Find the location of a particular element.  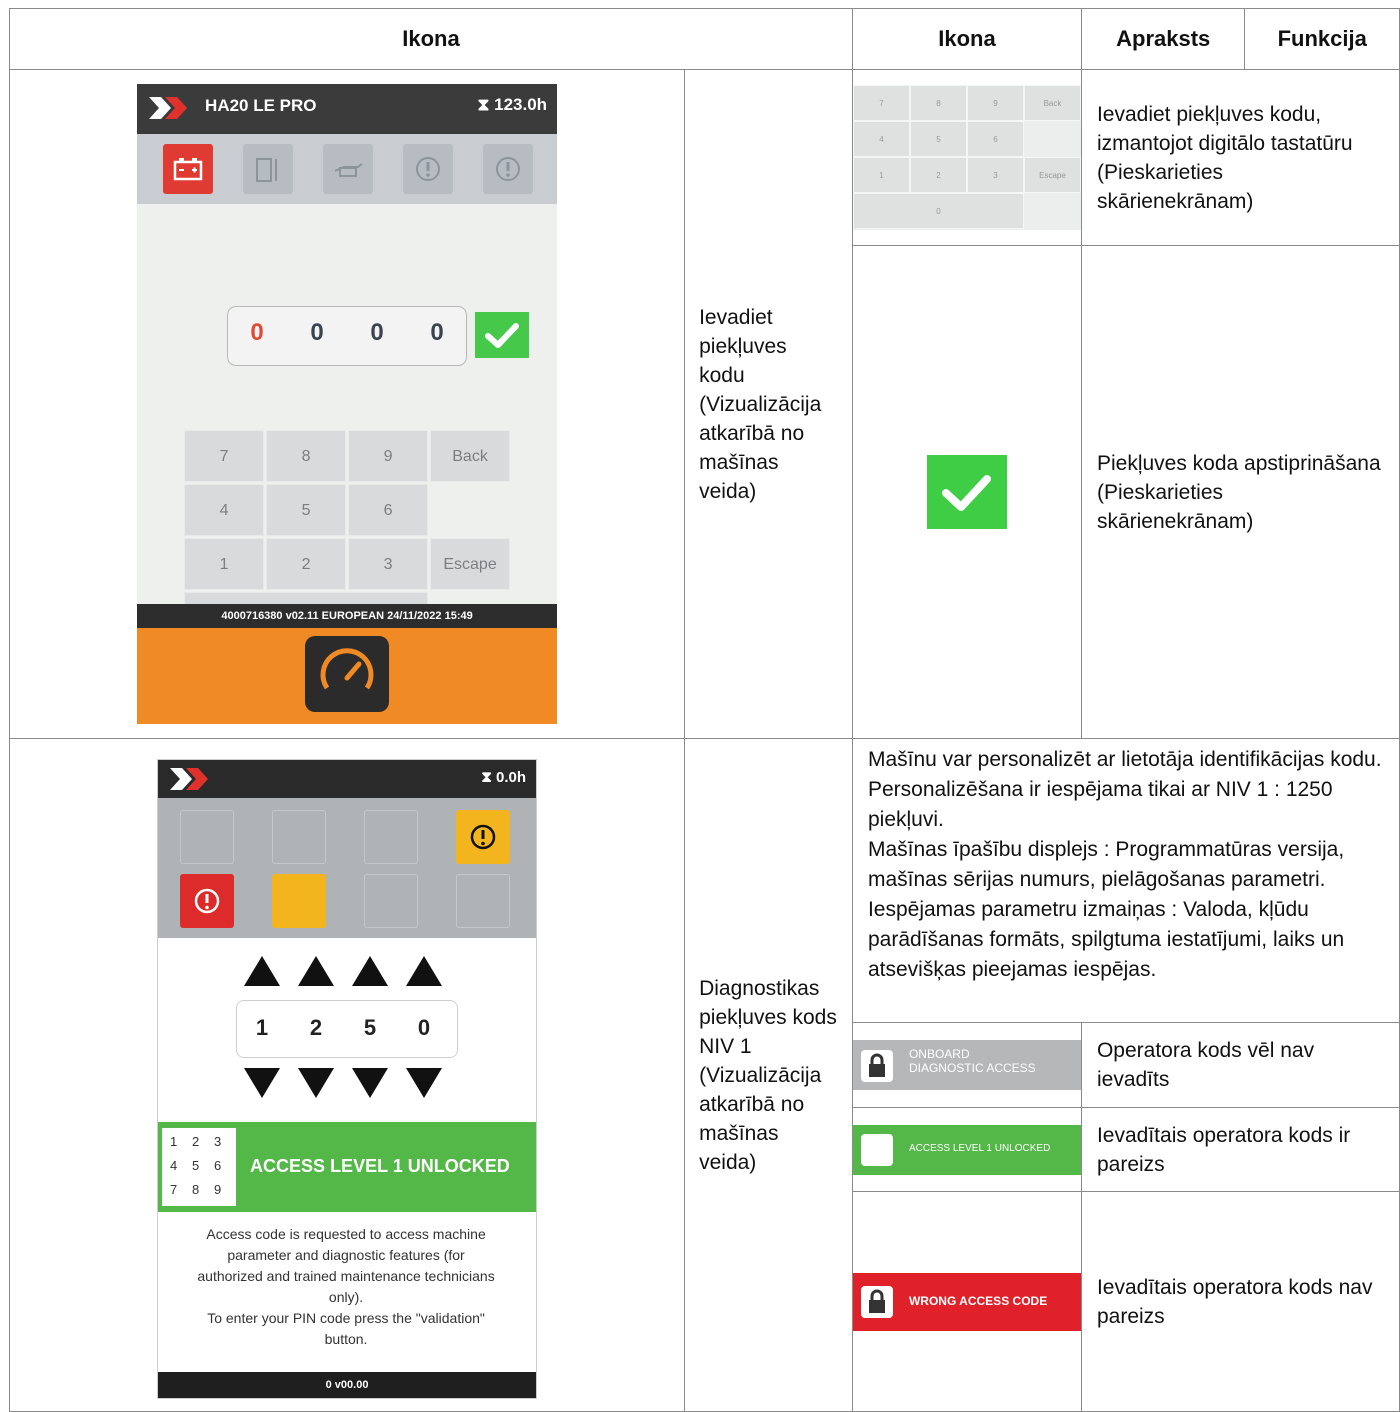

key-1: 1 is located at coordinates (224, 564).